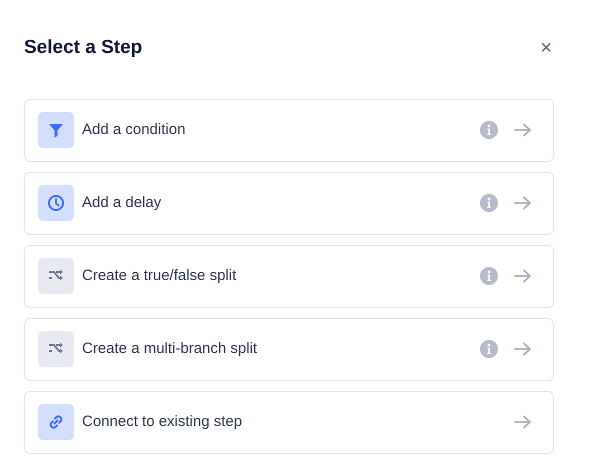 This screenshot has width=590, height=466. What do you see at coordinates (170, 349) in the screenshot?
I see `step-label: Create a multi-branch split` at bounding box center [170, 349].